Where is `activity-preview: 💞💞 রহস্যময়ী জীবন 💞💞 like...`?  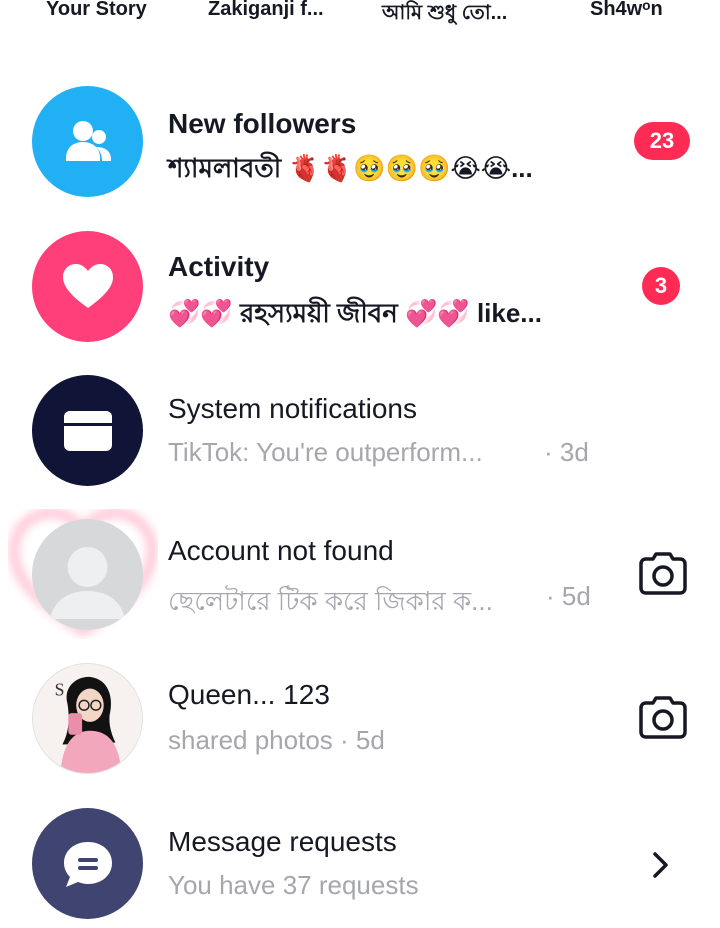 activity-preview: 💞💞 রহস্যময়ী জীবন 💞💞 like... is located at coordinates (355, 313).